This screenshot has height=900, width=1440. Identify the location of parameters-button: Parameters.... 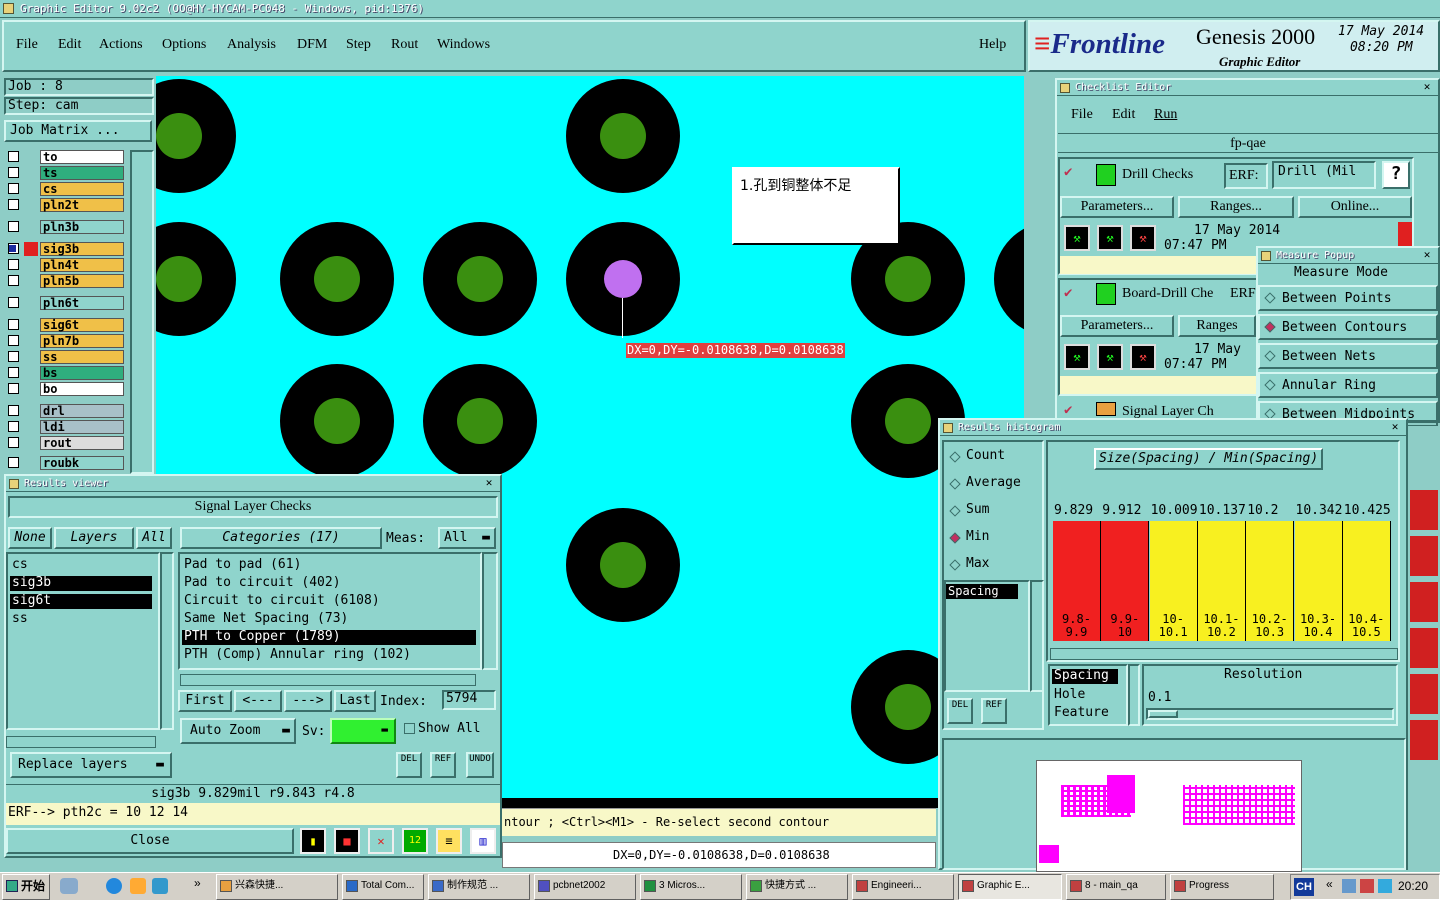
(1117, 207).